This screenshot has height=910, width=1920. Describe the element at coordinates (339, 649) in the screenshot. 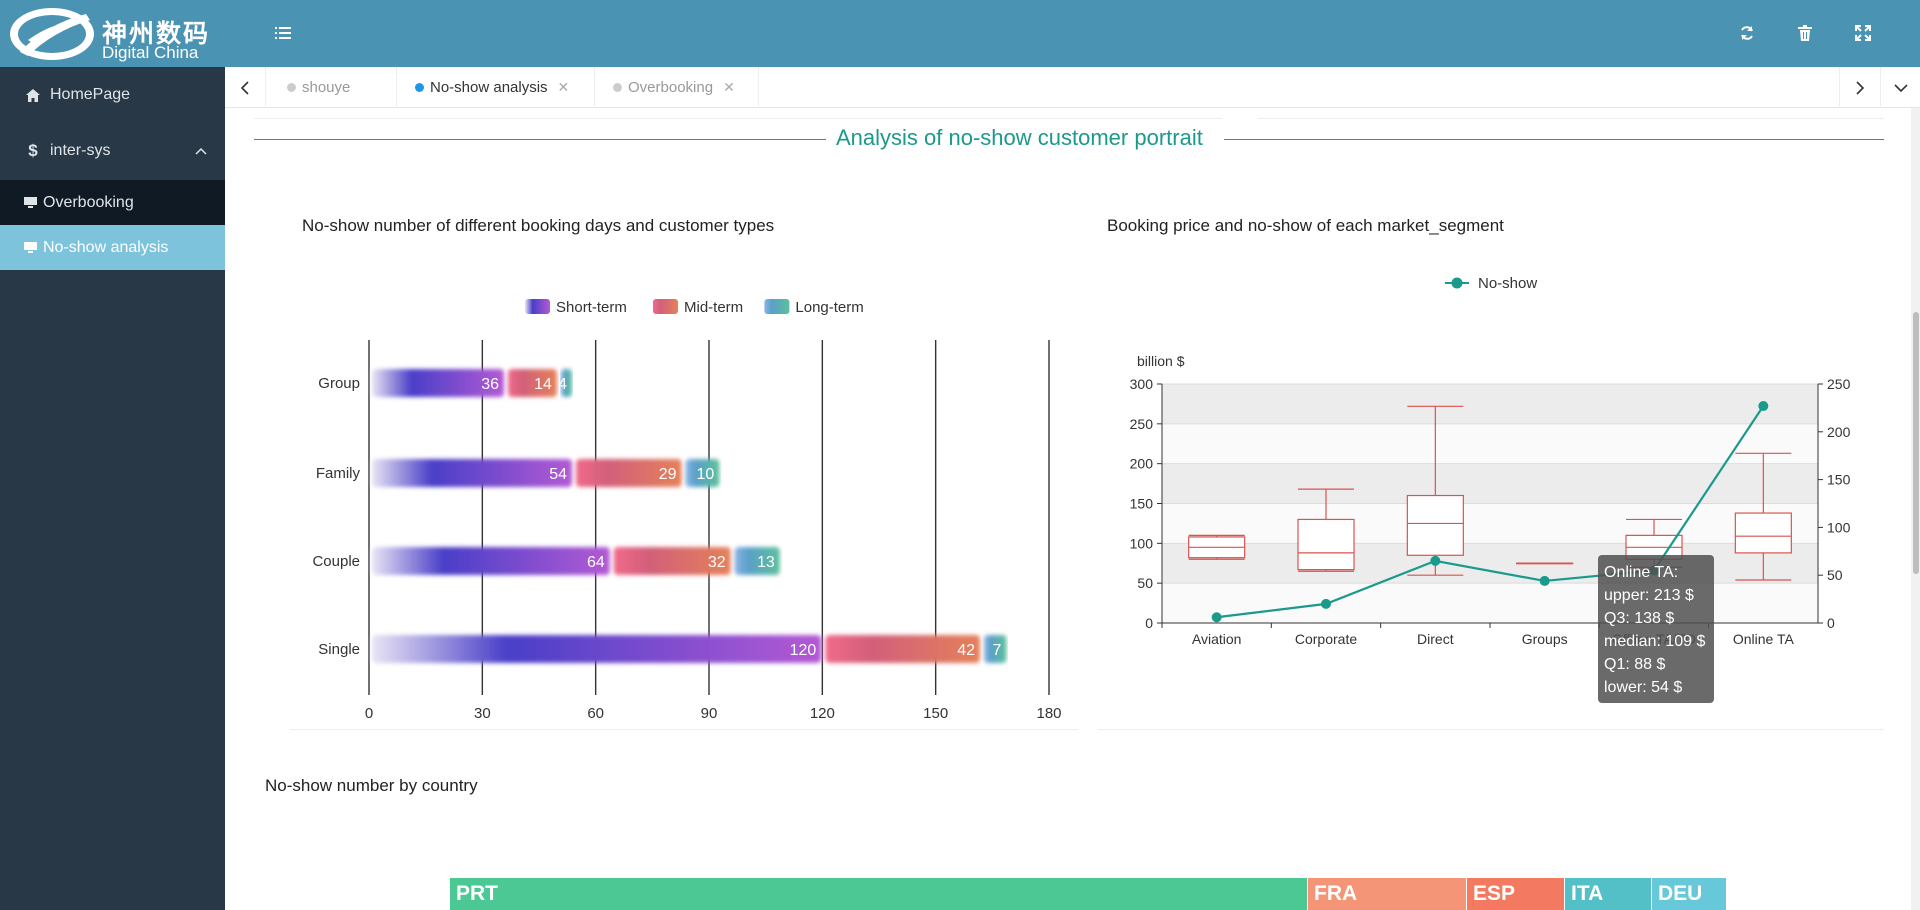

I see `y-tick-label: Single` at that location.